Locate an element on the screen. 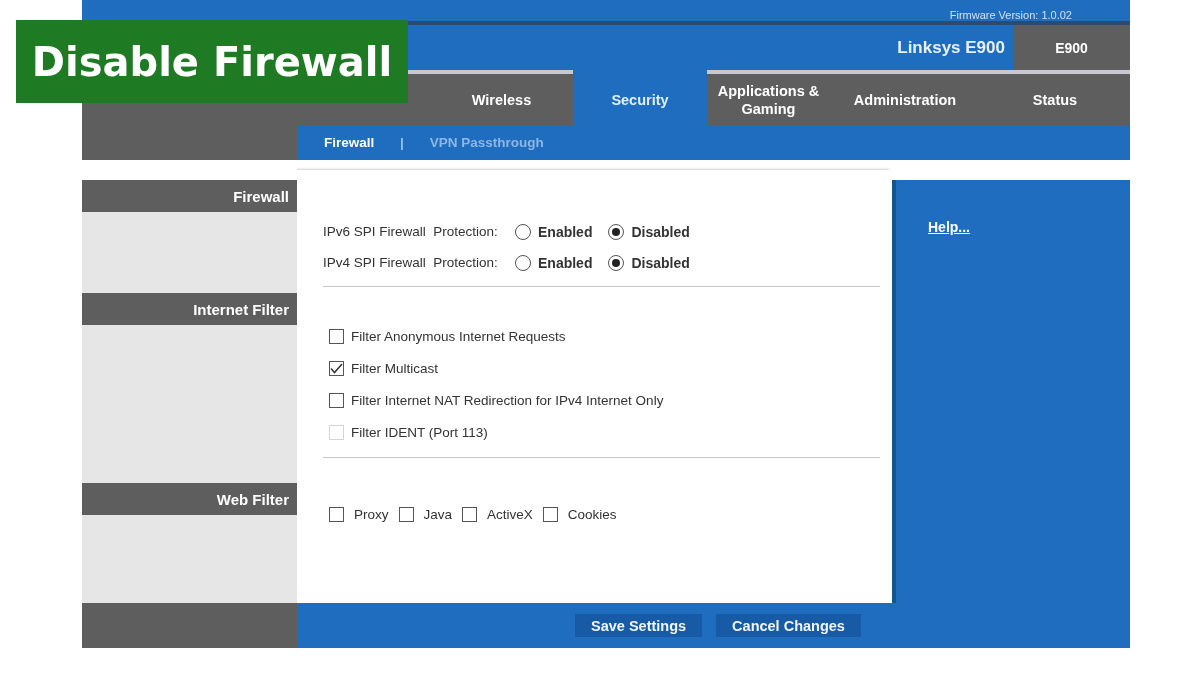 This screenshot has height=675, width=1200. checkbox-label: Filter IDENT (Port 113) is located at coordinates (419, 432).